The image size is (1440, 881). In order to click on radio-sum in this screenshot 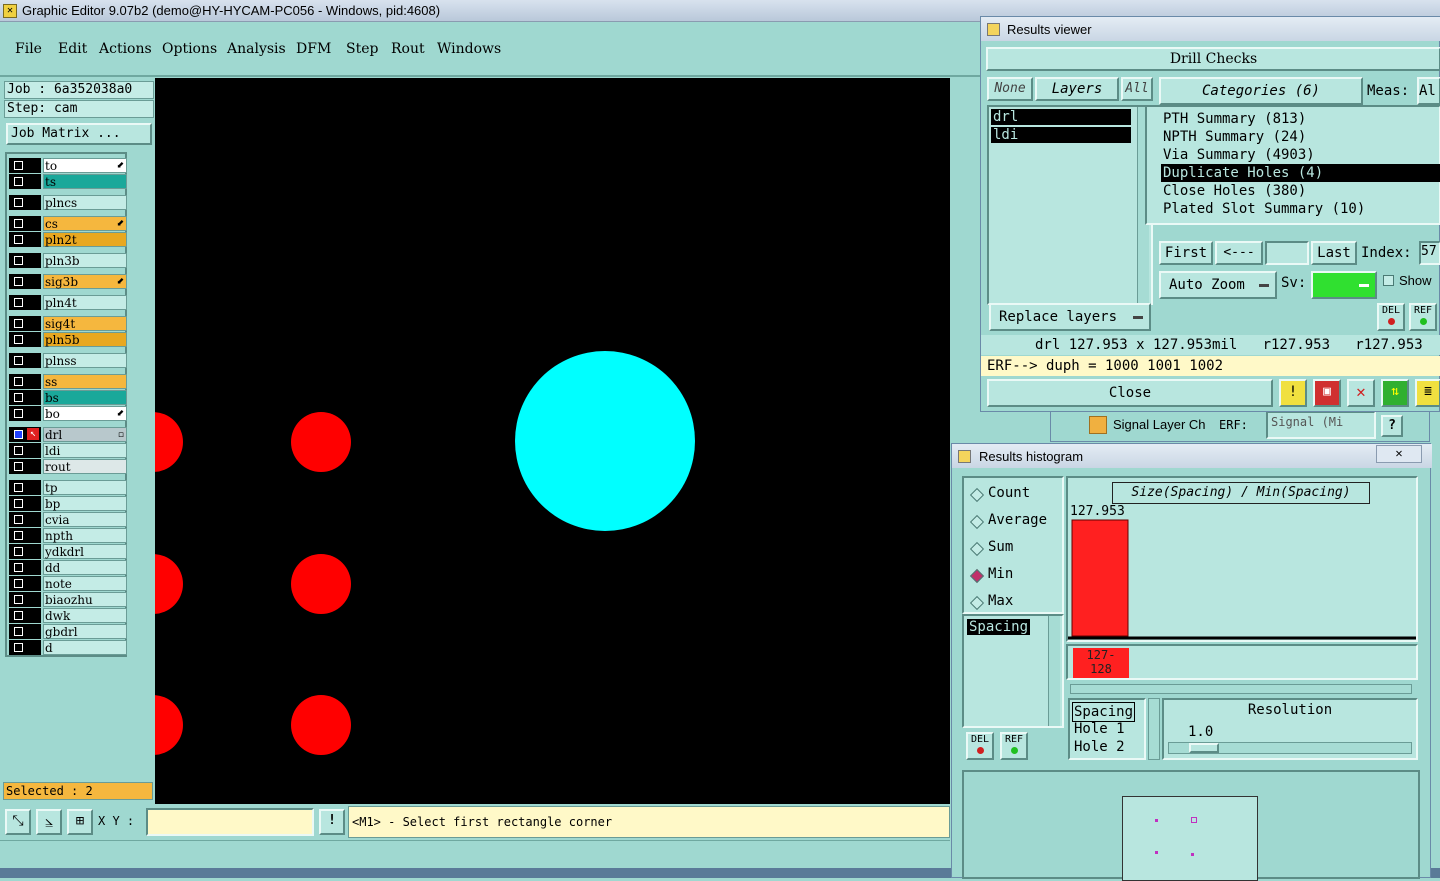, I will do `click(977, 549)`.